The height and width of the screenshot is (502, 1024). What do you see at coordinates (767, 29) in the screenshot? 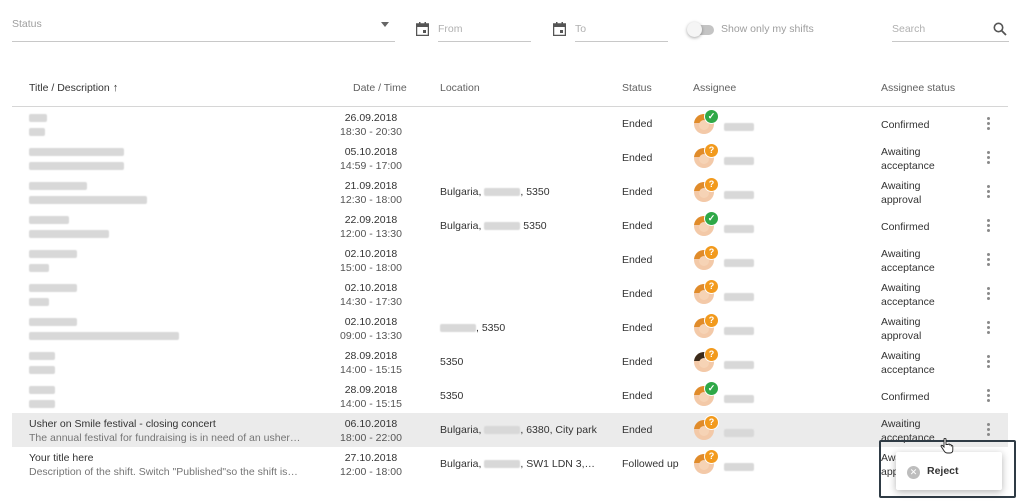
I see `toggle-label: Show only my shifts` at bounding box center [767, 29].